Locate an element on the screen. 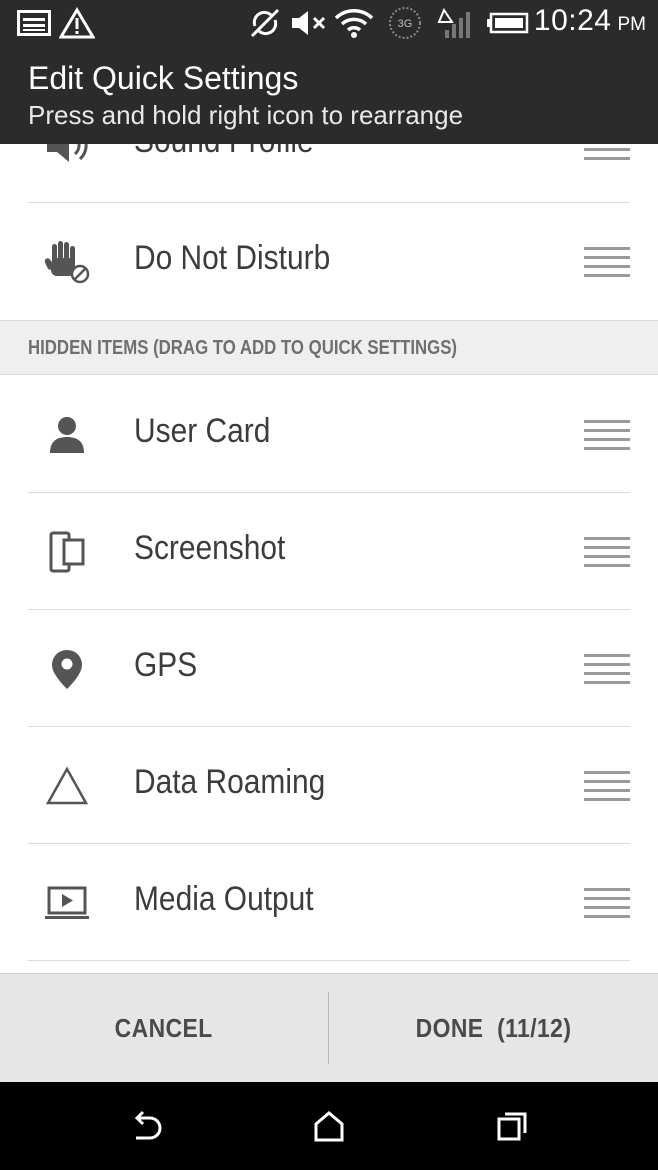 The height and width of the screenshot is (1170, 658). status-bar: 3G 10:24 PM is located at coordinates (329, 23).